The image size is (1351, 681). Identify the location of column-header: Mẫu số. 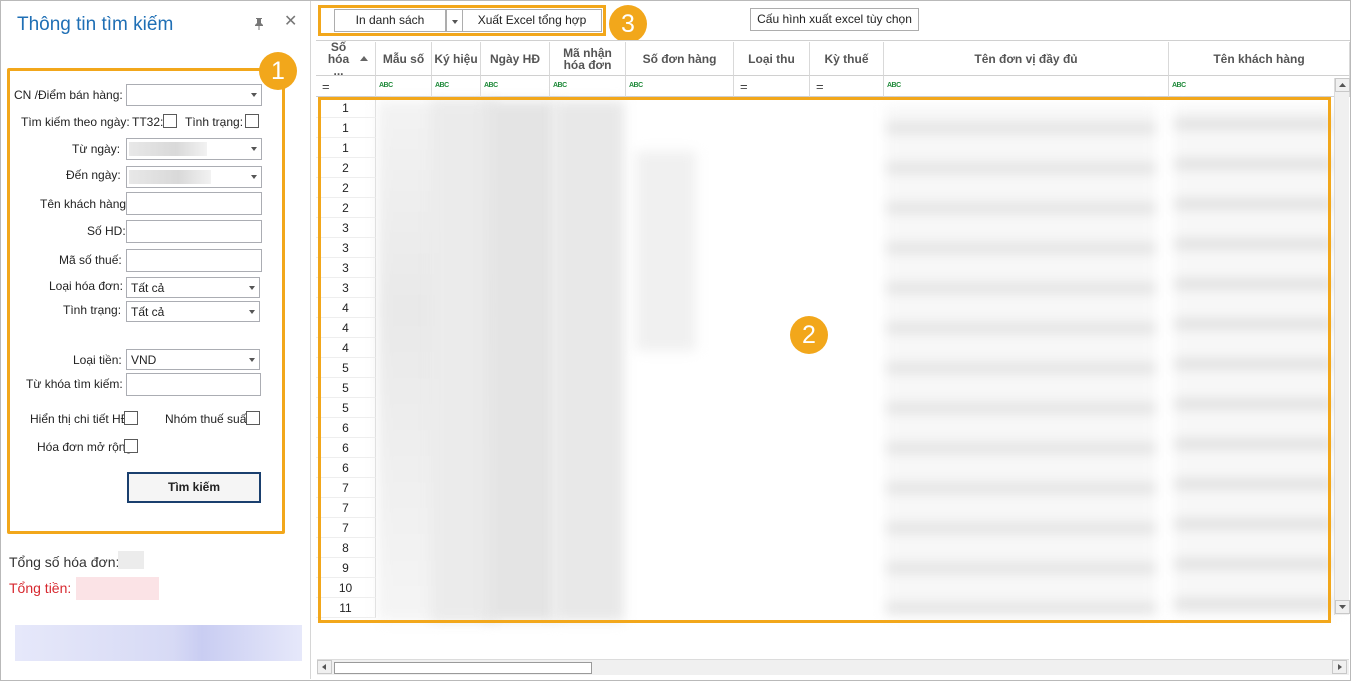
(404, 59).